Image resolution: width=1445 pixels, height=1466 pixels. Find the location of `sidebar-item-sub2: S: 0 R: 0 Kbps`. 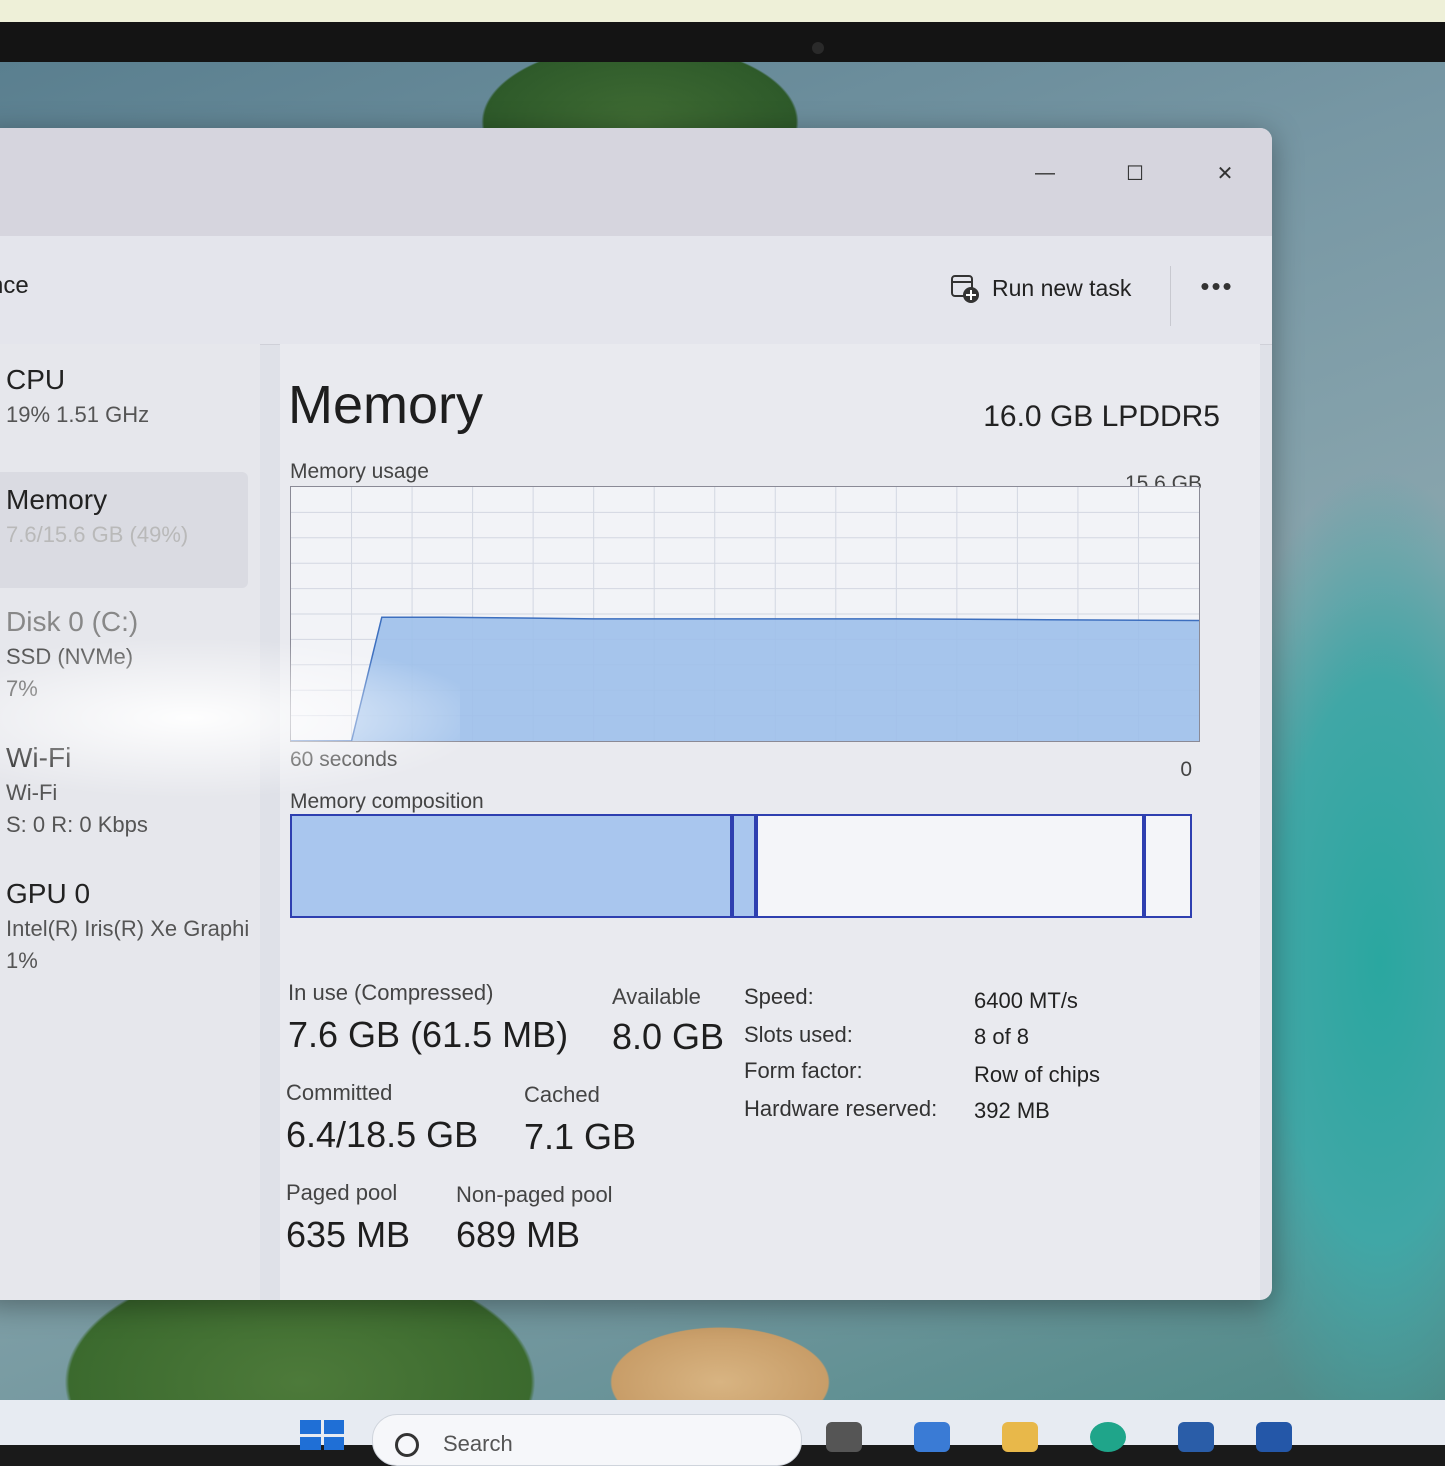

sidebar-item-sub2: S: 0 R: 0 Kbps is located at coordinates (77, 824).